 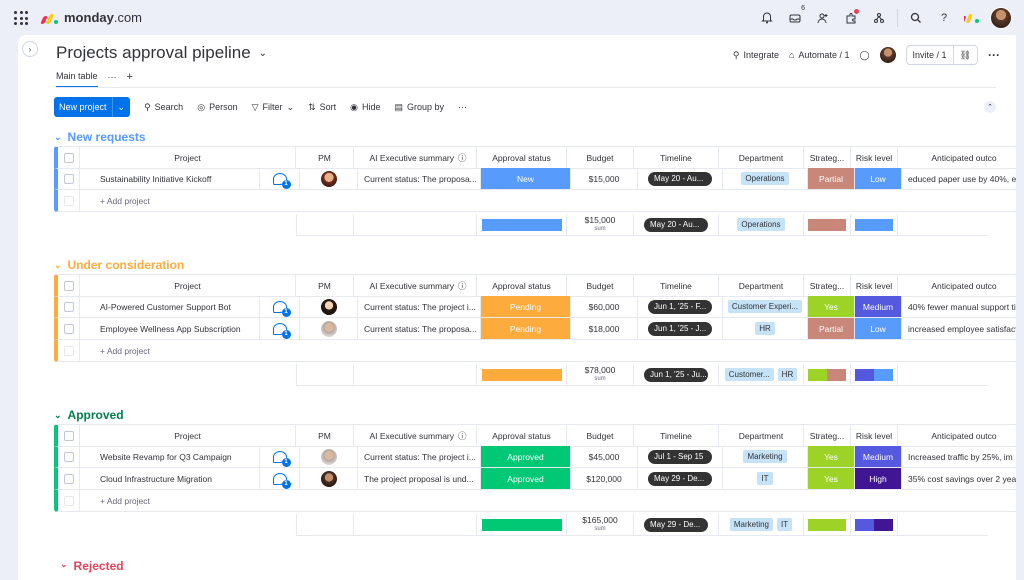 I want to click on help-icon: ?, so click(x=944, y=18).